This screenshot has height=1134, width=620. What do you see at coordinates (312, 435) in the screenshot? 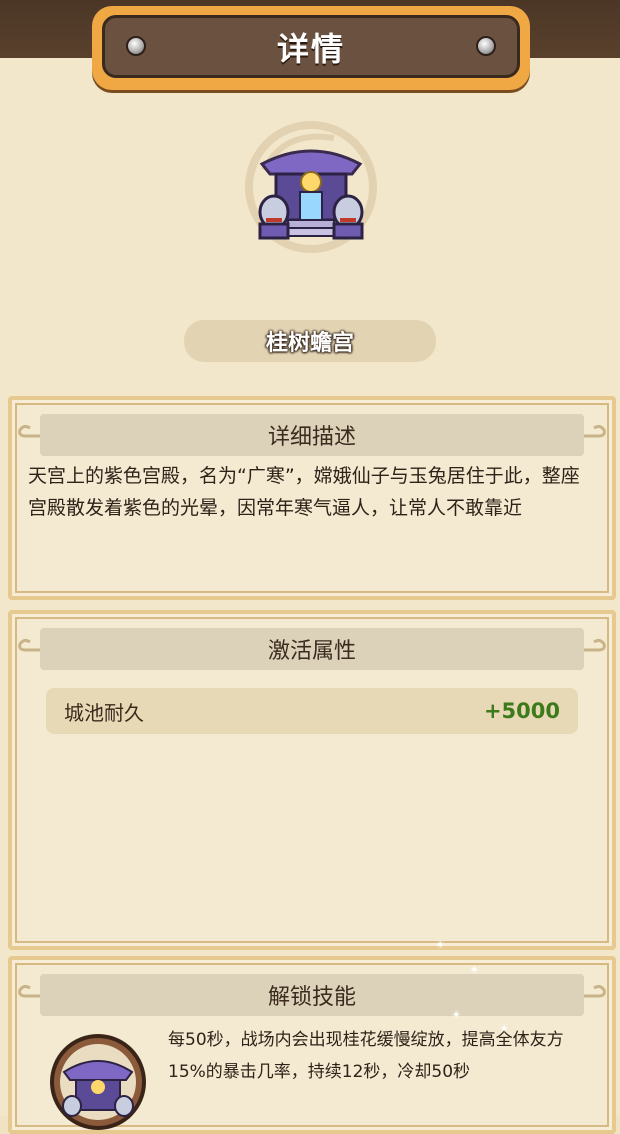
I see `description-heading: 详细描述` at bounding box center [312, 435].